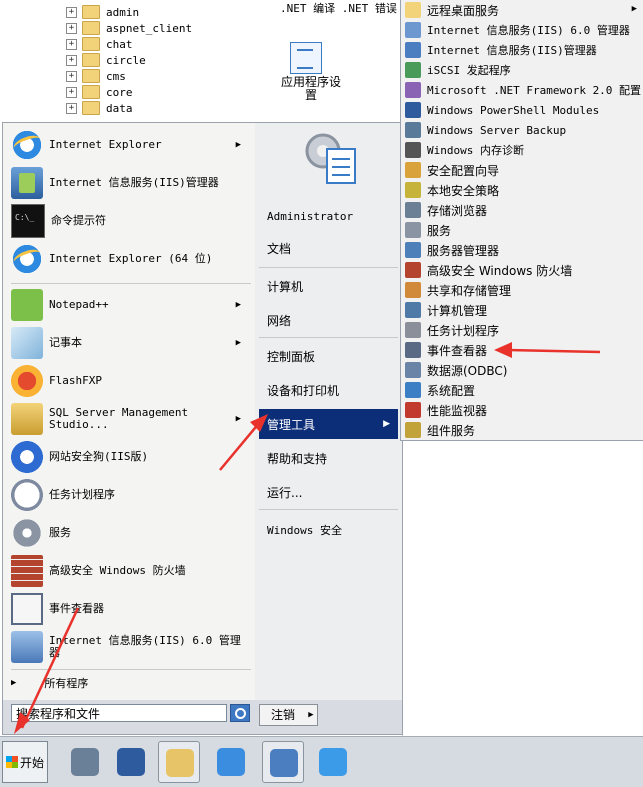 This screenshot has width=643, height=787. I want to click on start-menu-item: Internet Explorer (64 位), so click(131, 259).